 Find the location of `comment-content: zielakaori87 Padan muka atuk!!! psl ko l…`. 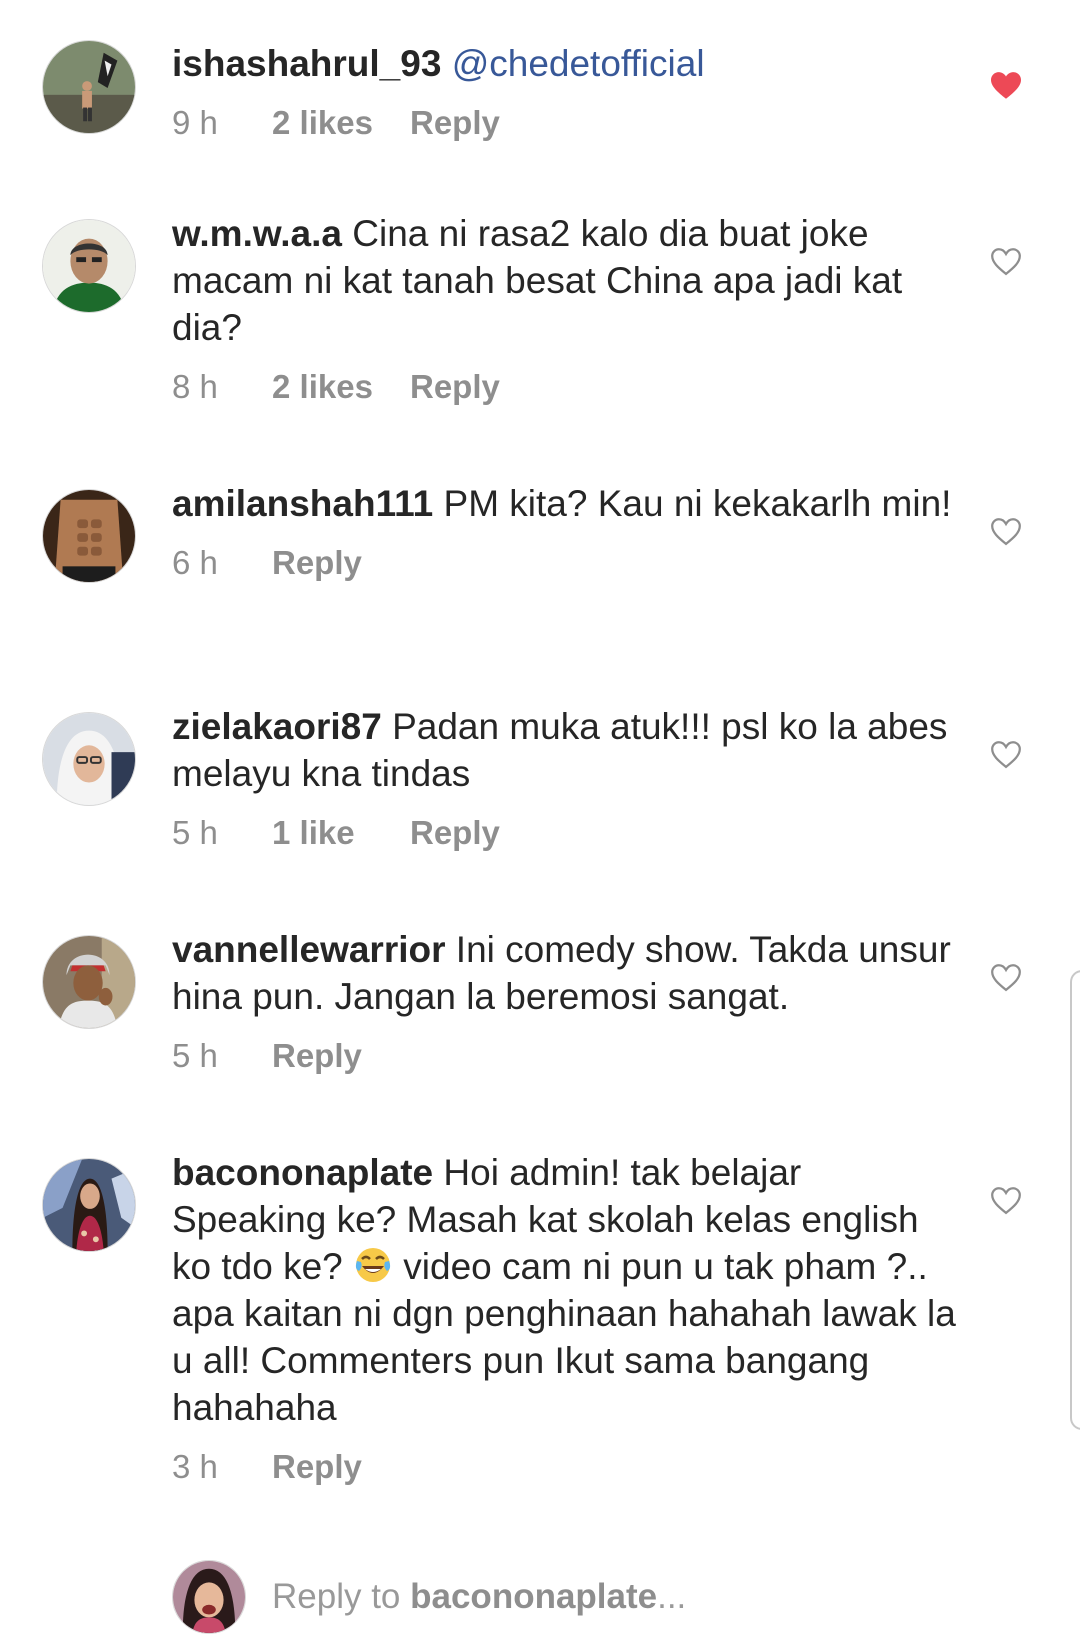

comment-content: zielakaori87 Padan muka atuk!!! psl ko l… is located at coordinates (567, 778).